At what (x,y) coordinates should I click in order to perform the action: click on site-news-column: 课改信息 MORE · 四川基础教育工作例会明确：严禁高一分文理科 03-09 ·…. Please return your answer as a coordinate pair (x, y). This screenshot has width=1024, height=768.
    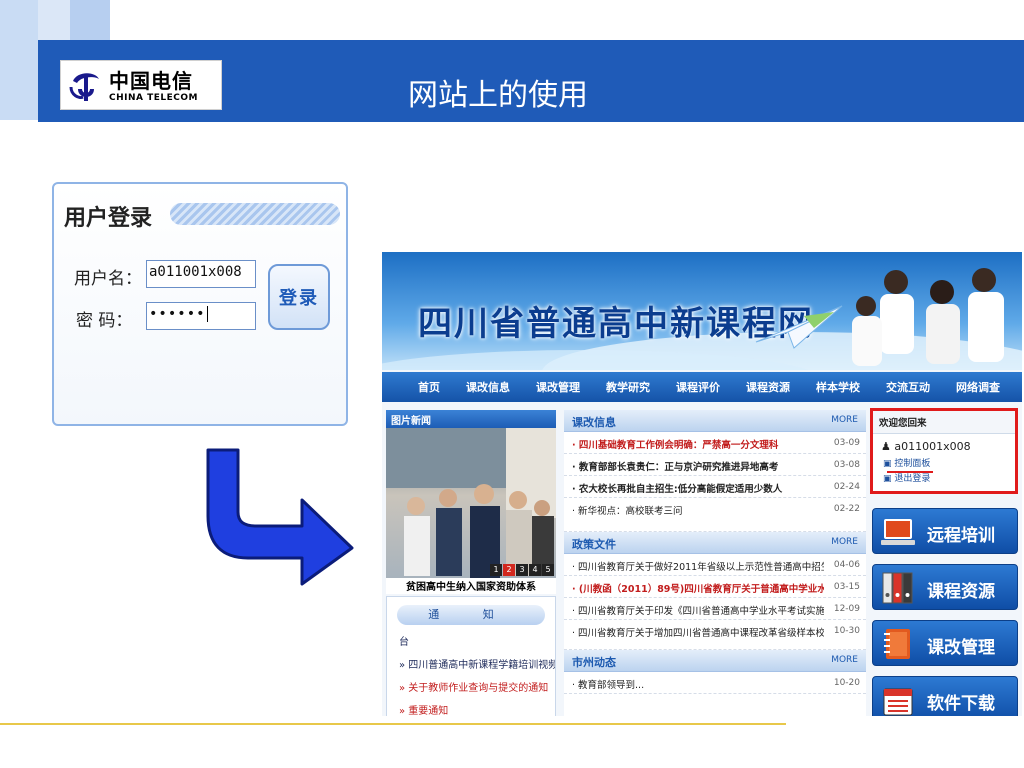
    Looking at the image, I should click on (715, 563).